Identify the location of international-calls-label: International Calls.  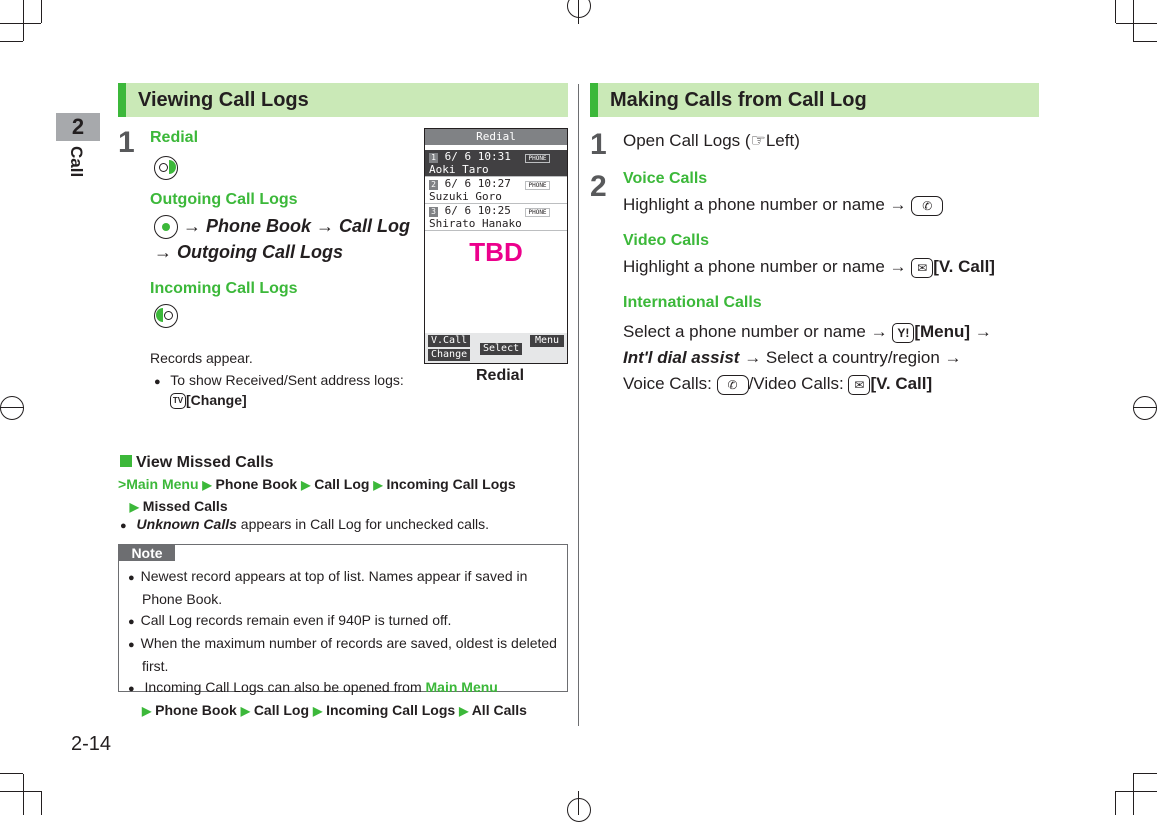
(692, 302).